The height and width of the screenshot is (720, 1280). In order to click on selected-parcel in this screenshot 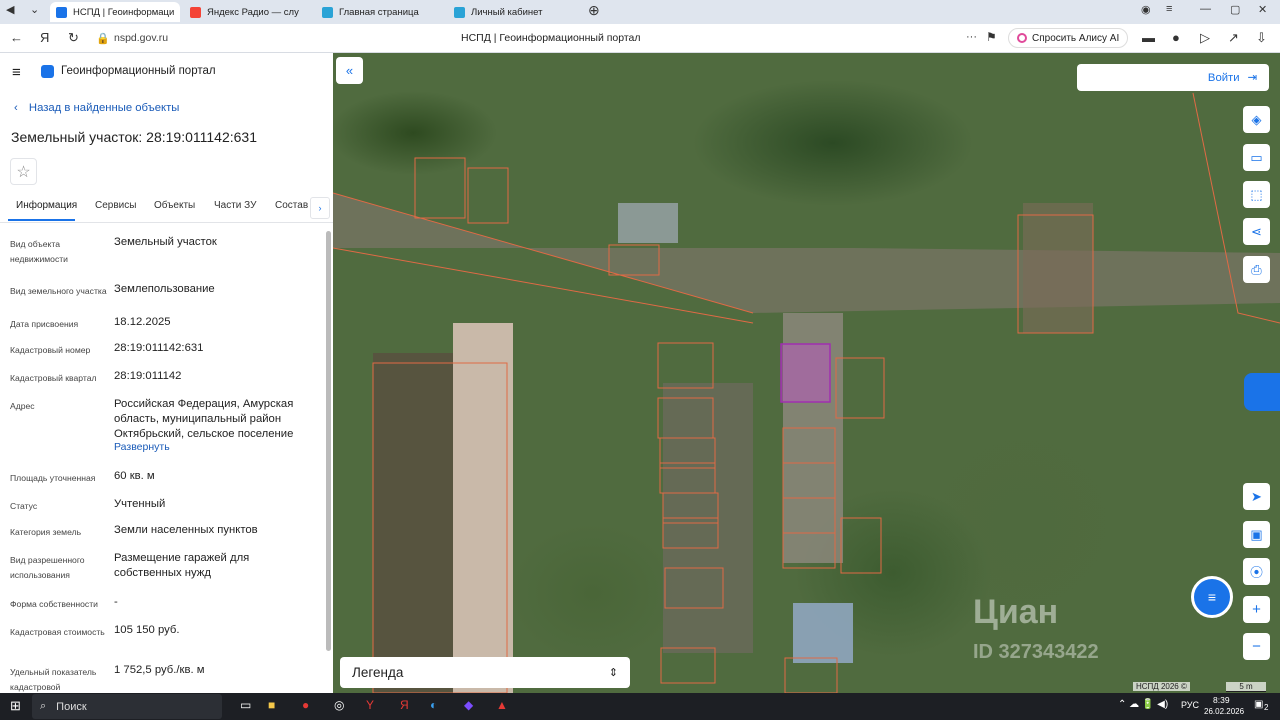, I will do `click(805, 373)`.